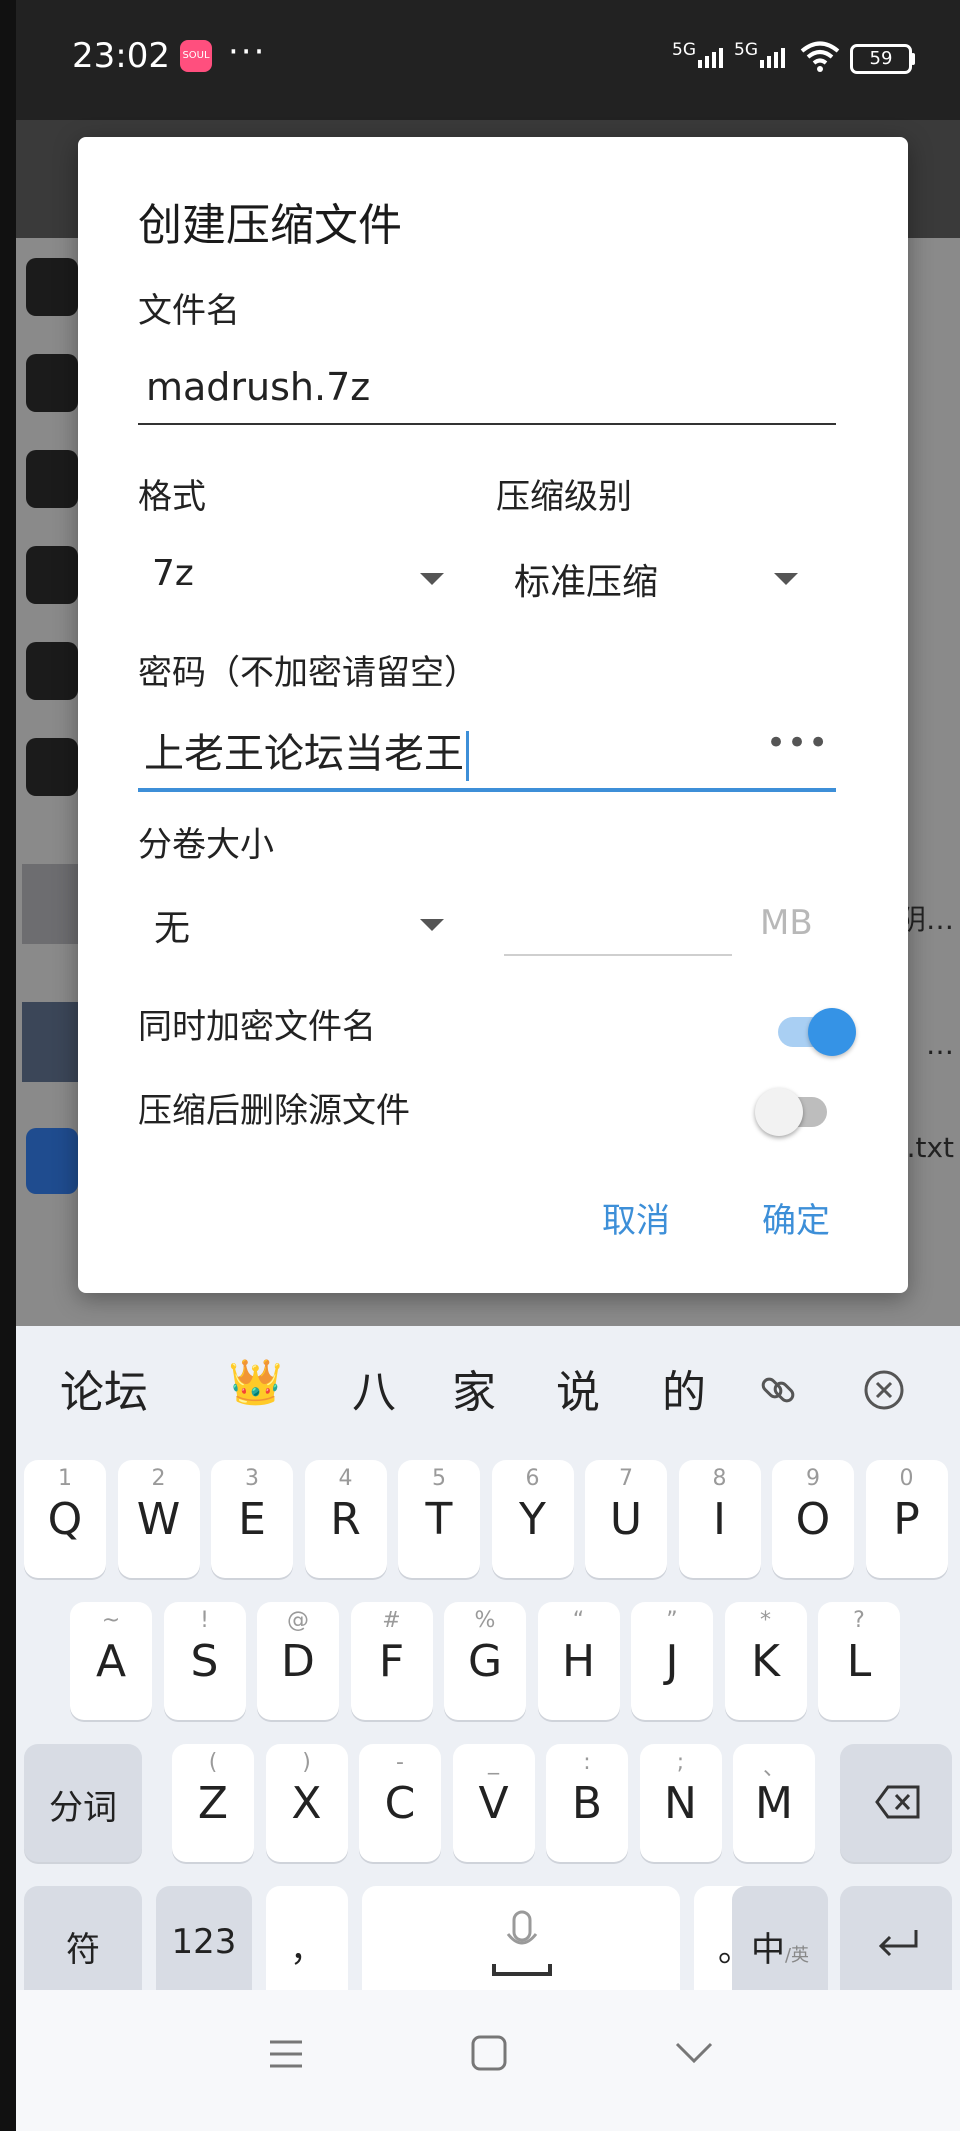  What do you see at coordinates (111, 1620) in the screenshot?
I see `key-hint: ~` at bounding box center [111, 1620].